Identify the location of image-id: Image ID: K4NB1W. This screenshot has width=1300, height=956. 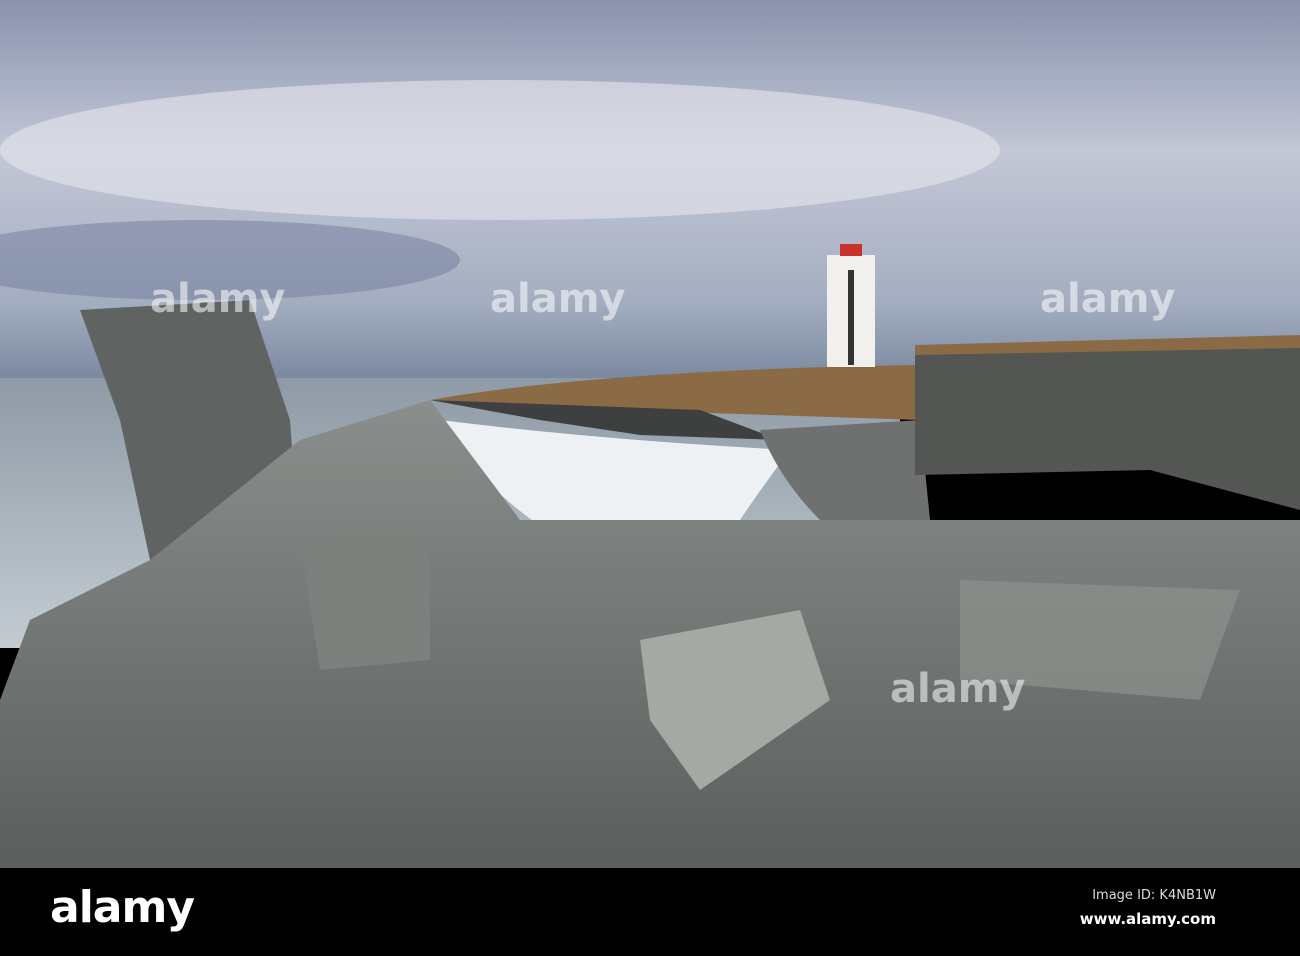
(1154, 895).